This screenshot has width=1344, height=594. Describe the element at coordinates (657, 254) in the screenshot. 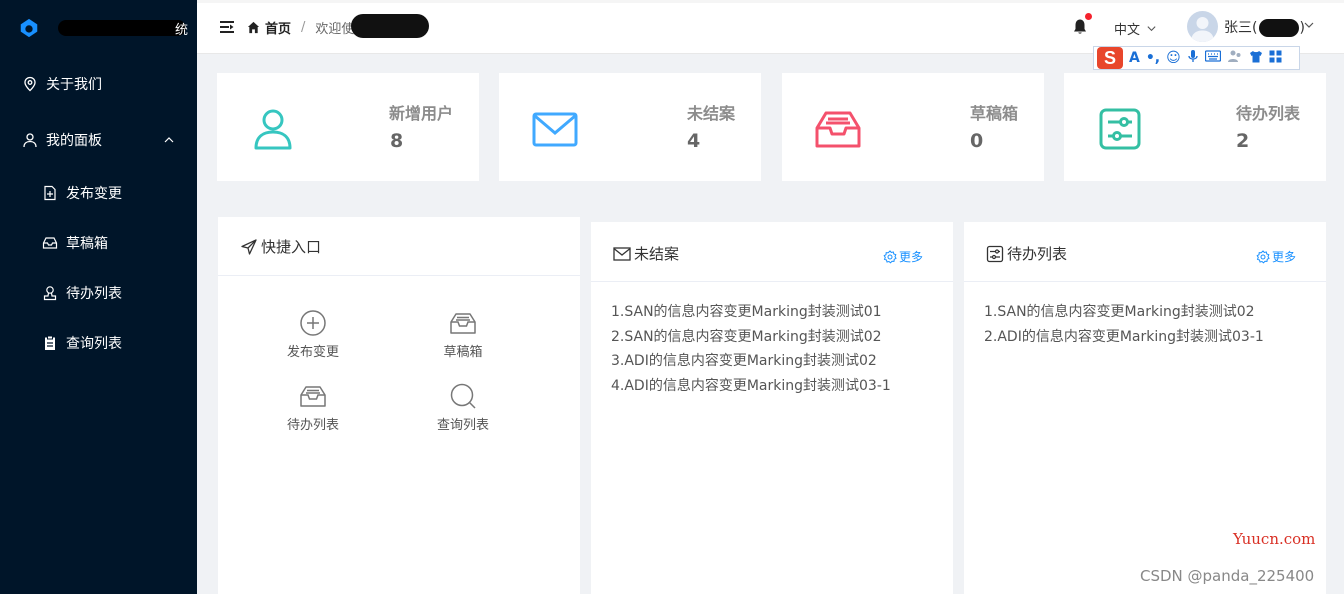

I see `panel-title-label: 未结案` at that location.